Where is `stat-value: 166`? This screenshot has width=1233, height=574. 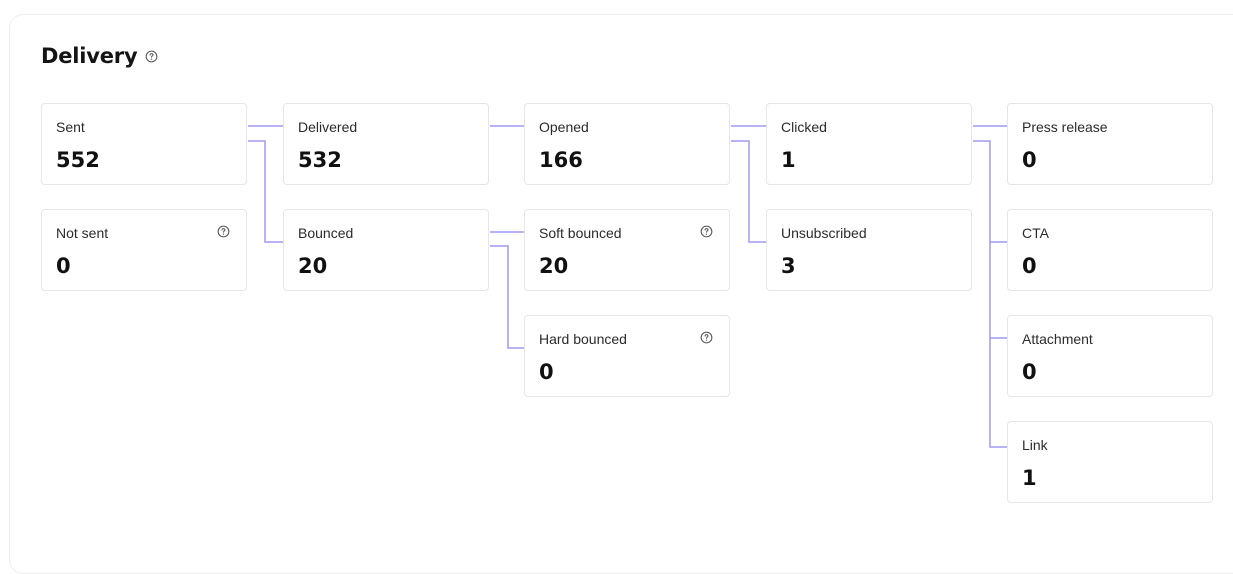
stat-value: 166 is located at coordinates (561, 160).